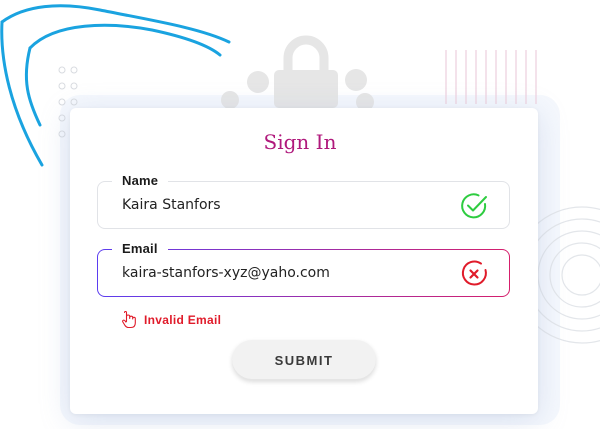  I want to click on hand-pointer-icon, so click(129, 320).